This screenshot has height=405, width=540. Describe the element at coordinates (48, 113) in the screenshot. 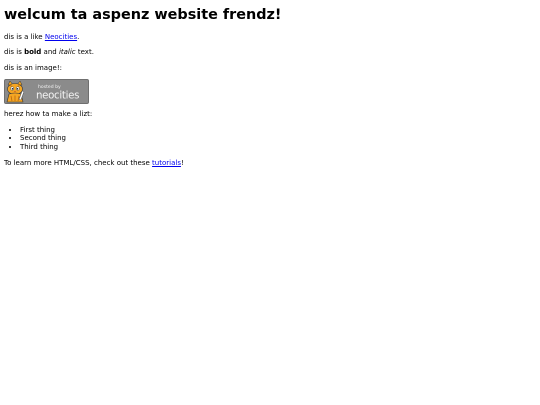

I see `list-intro: herez how ta make a lizt:` at that location.